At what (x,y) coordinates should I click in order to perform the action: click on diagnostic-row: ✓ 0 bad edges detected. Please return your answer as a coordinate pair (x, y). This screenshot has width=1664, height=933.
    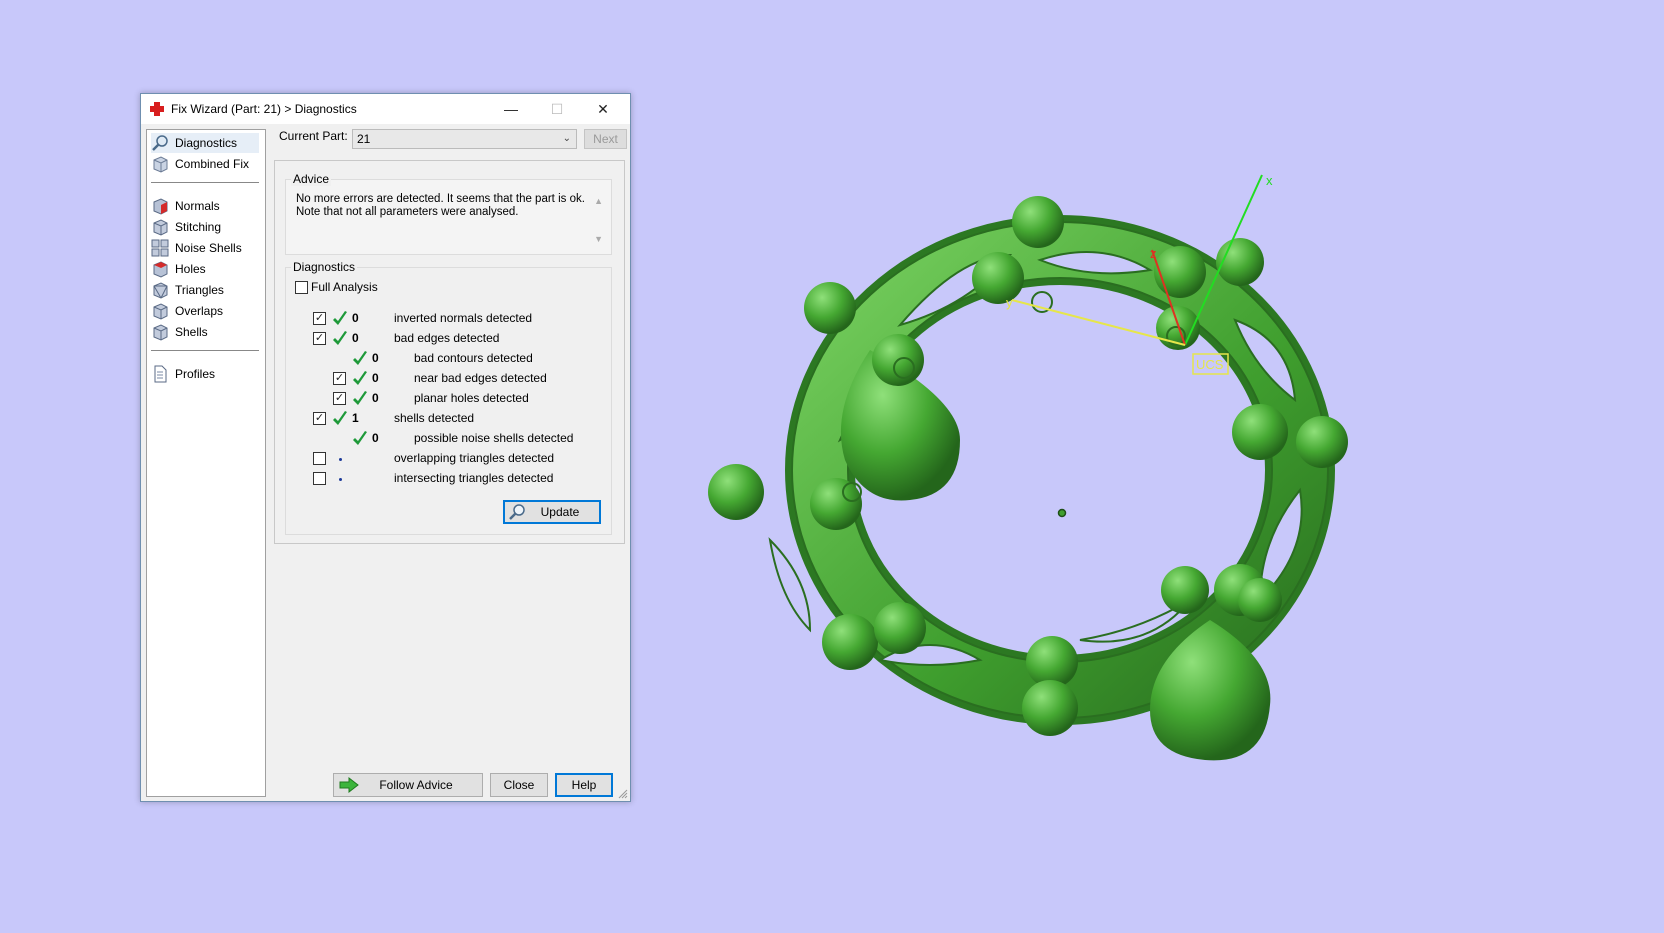
    Looking at the image, I should click on (446, 339).